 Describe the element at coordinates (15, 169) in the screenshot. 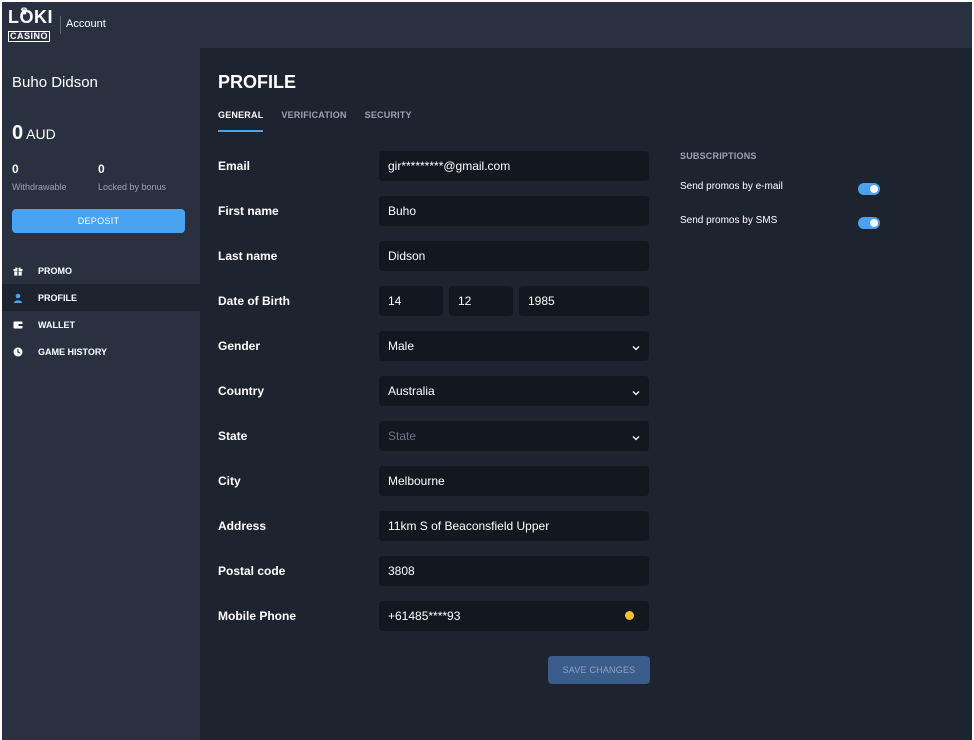

I see `withdrawable-value: 0` at that location.